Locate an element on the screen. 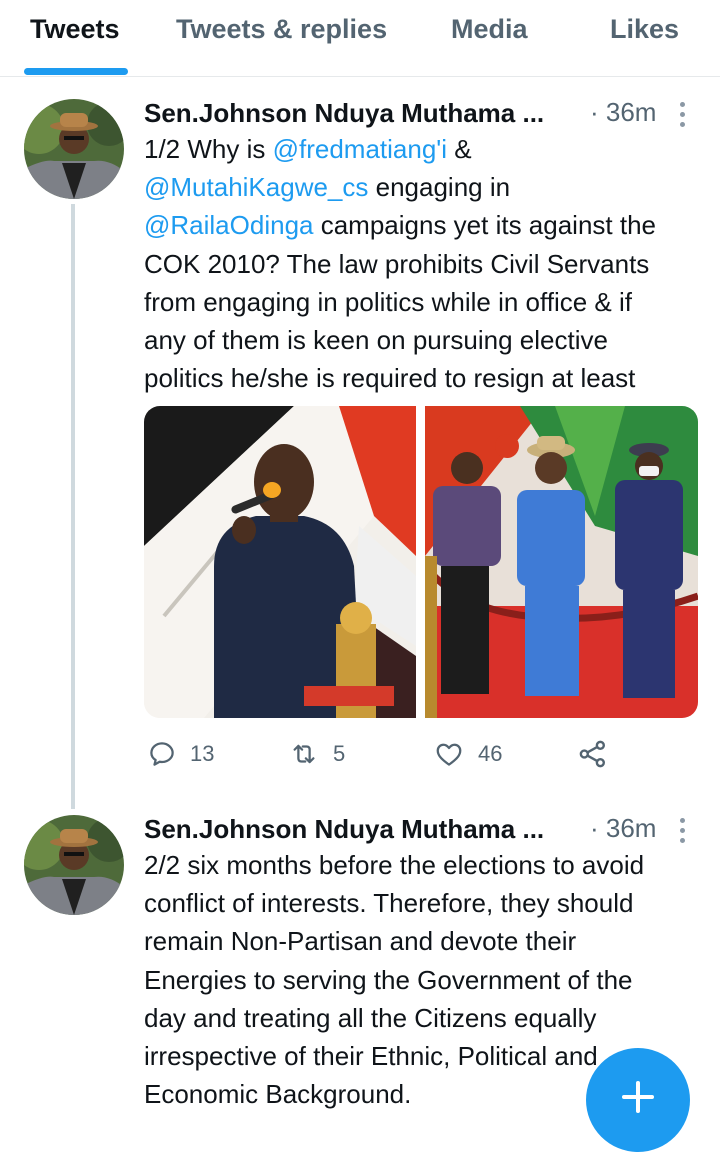 This screenshot has height=1152, width=720. retweet-button: 5 is located at coordinates (316, 754).